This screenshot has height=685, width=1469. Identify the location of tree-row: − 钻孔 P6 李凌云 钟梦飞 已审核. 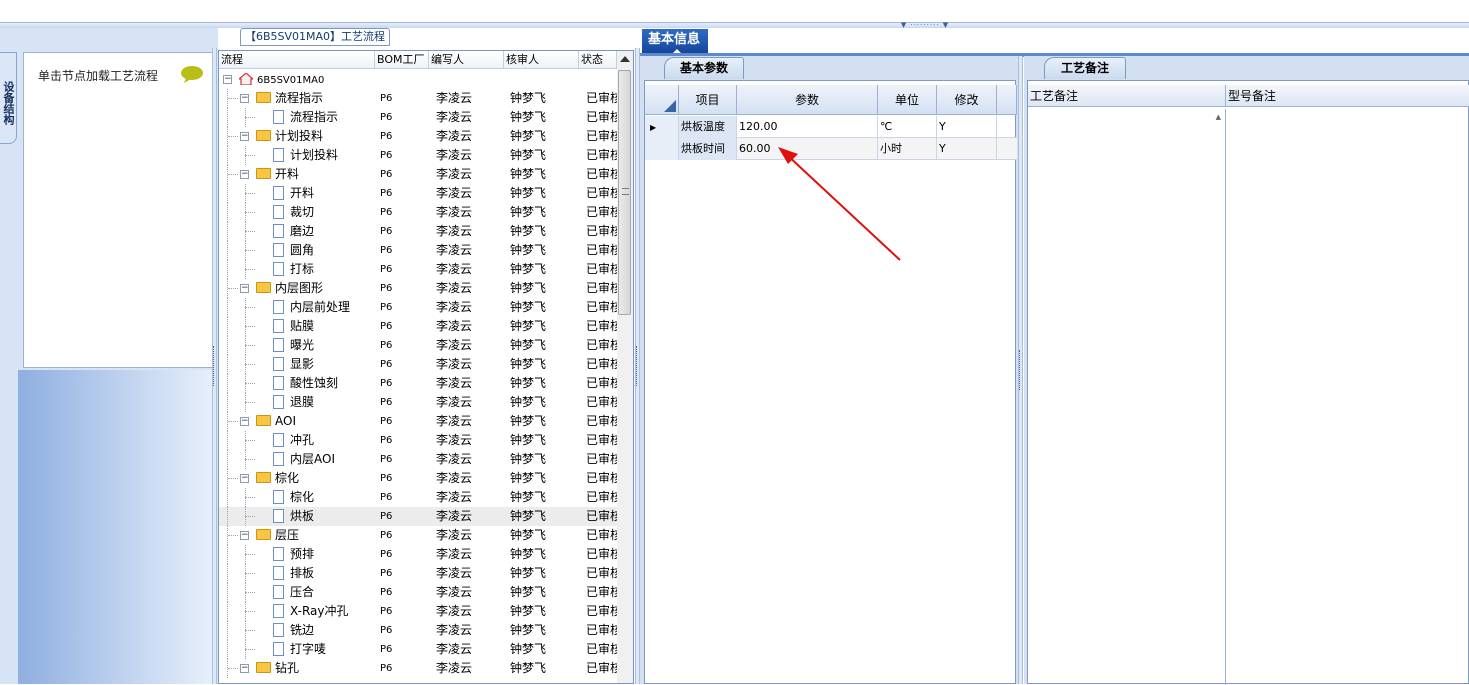
(418, 668).